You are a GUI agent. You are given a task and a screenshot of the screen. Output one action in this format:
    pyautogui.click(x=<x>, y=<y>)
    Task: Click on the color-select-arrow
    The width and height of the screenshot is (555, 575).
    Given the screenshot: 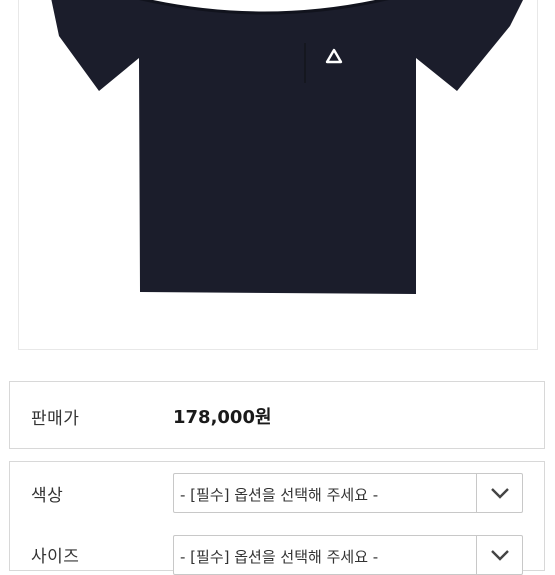 What is the action you would take?
    pyautogui.click(x=499, y=493)
    